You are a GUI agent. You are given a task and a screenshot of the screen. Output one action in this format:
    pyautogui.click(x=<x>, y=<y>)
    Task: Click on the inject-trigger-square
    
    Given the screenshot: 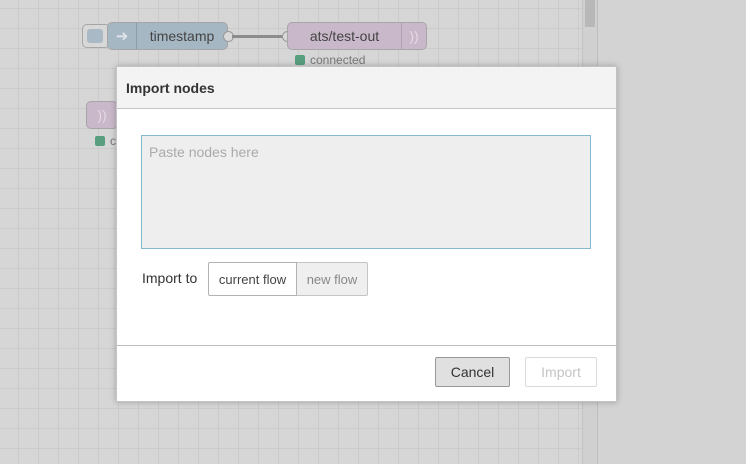 What is the action you would take?
    pyautogui.click(x=95, y=36)
    